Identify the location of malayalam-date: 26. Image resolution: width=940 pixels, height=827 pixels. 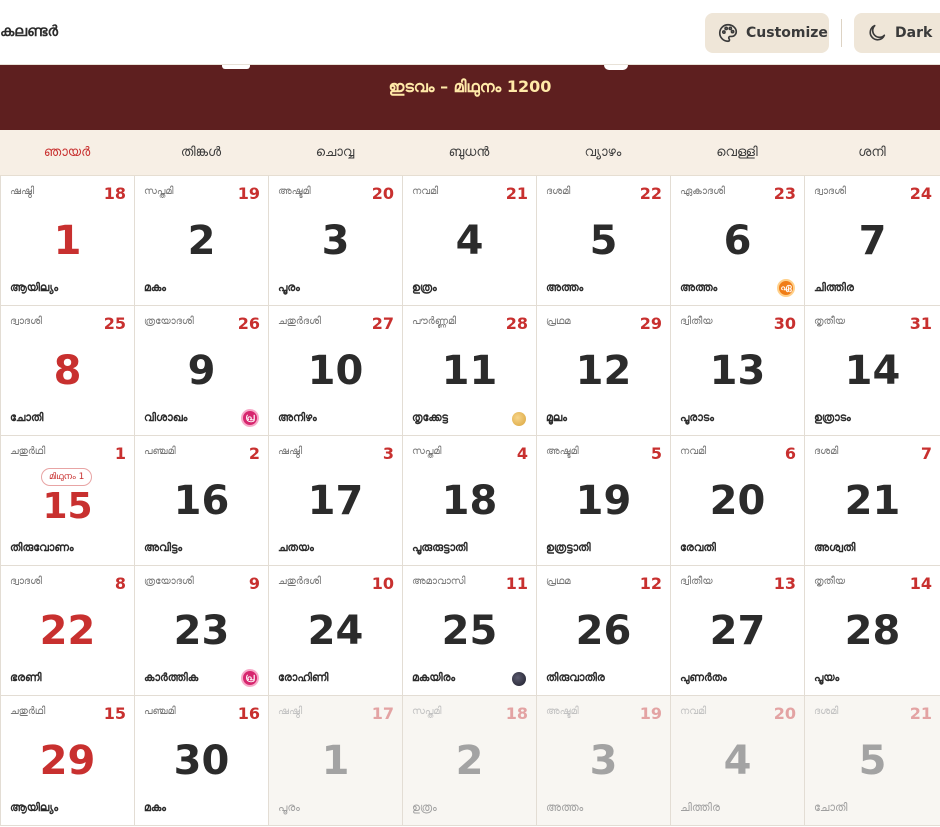
(248, 323).